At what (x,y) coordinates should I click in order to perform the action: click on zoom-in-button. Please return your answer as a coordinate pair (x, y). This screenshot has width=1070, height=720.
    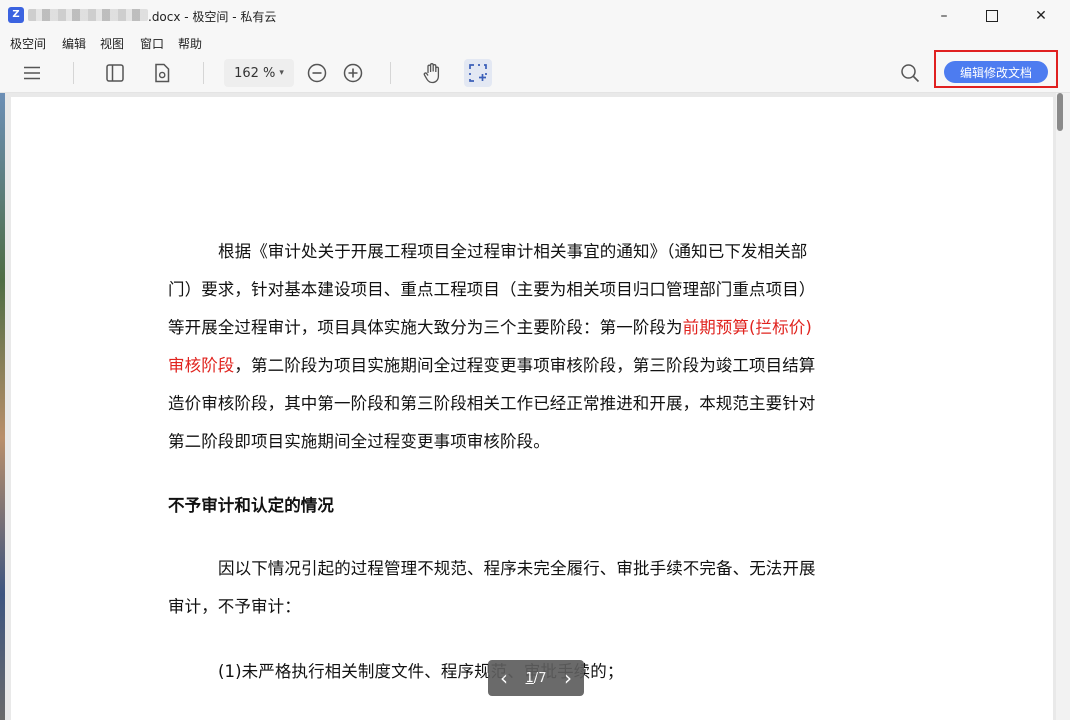
    Looking at the image, I should click on (353, 73).